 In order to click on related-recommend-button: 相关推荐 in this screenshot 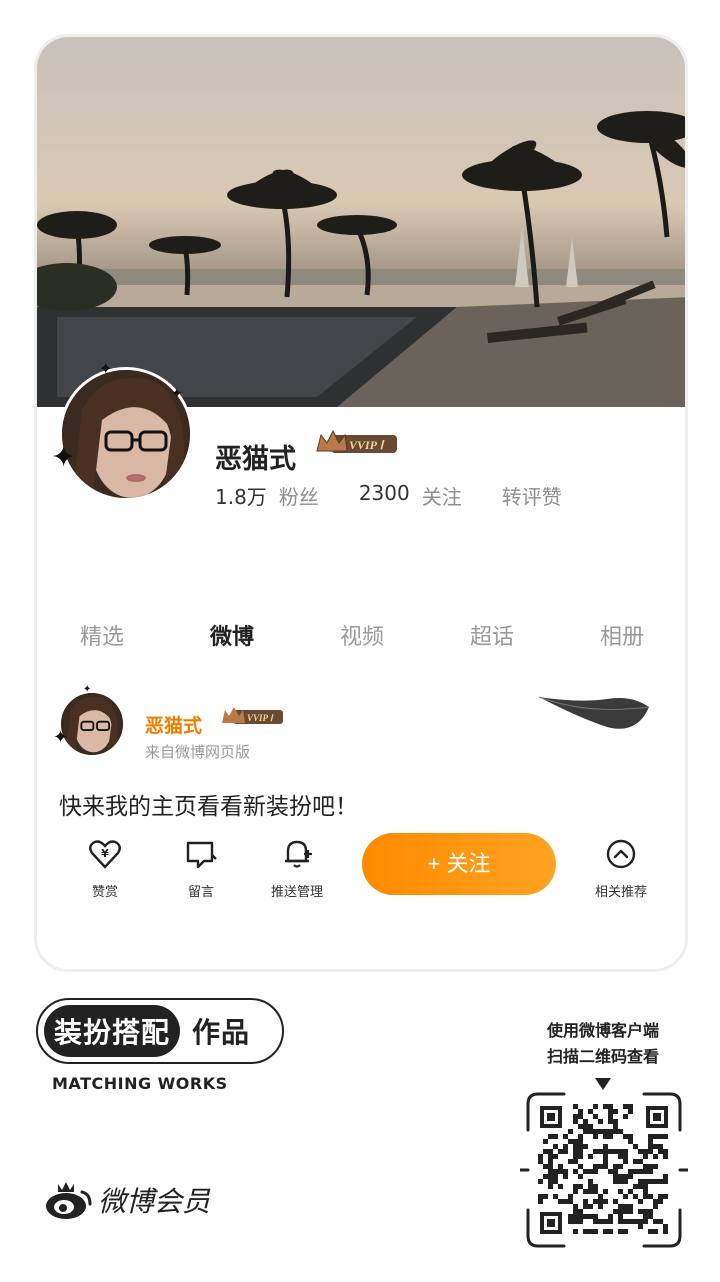, I will do `click(621, 868)`.